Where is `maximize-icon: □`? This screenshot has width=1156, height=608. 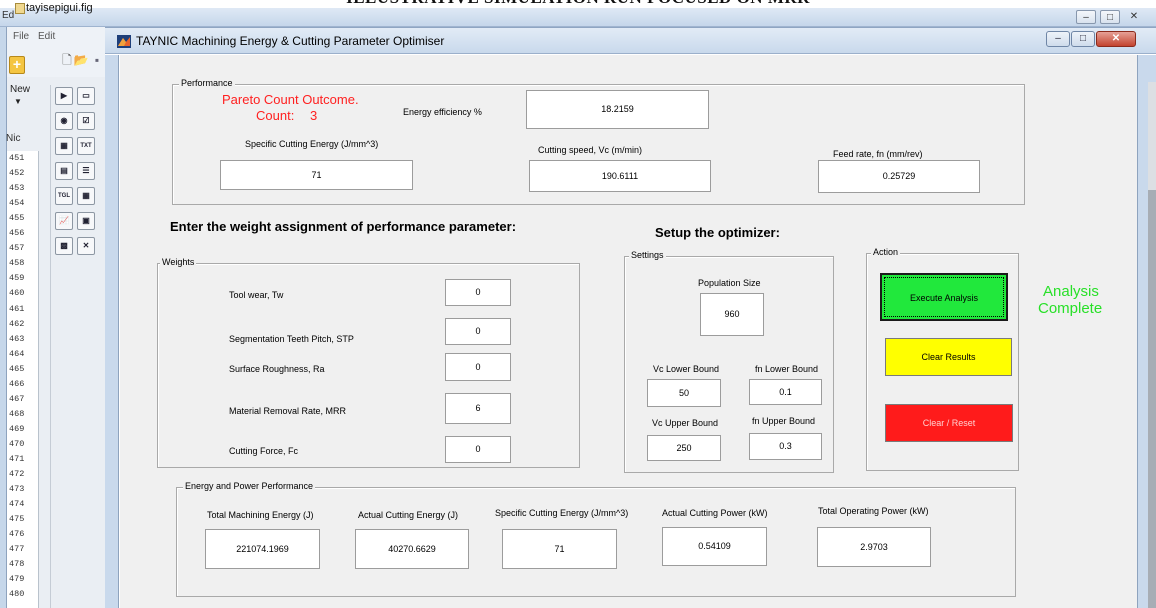 maximize-icon: □ is located at coordinates (1110, 17).